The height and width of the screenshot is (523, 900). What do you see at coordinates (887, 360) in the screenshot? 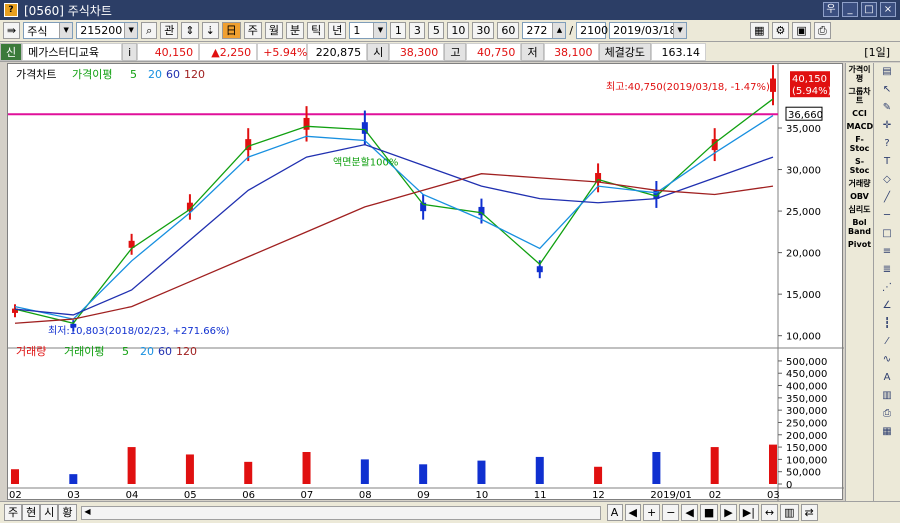
I see `wave-icon: ∿` at bounding box center [887, 360].